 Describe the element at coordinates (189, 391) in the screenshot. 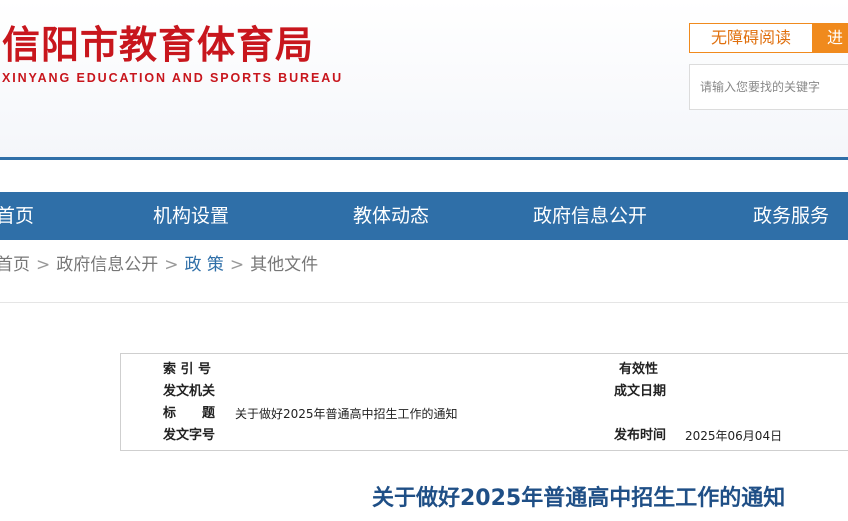

I see `issuer-label: 发文机关` at that location.